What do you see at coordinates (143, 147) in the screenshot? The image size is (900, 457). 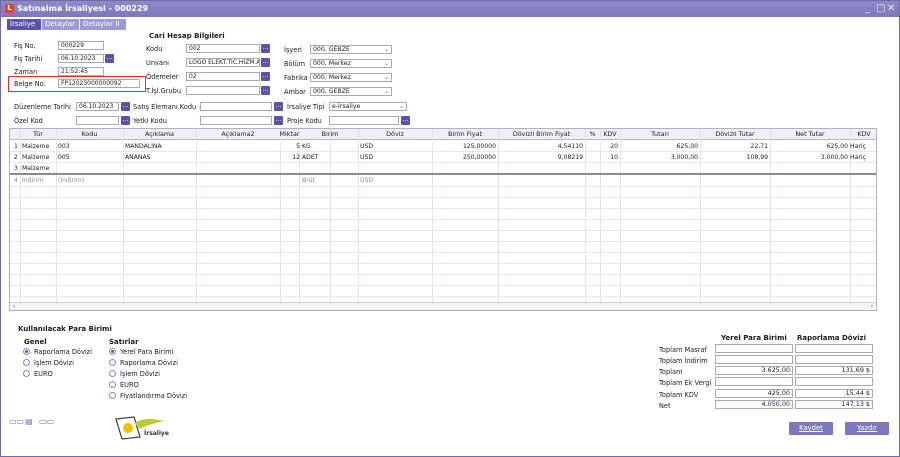 I see `cell-aciklama: MANDALİNA` at bounding box center [143, 147].